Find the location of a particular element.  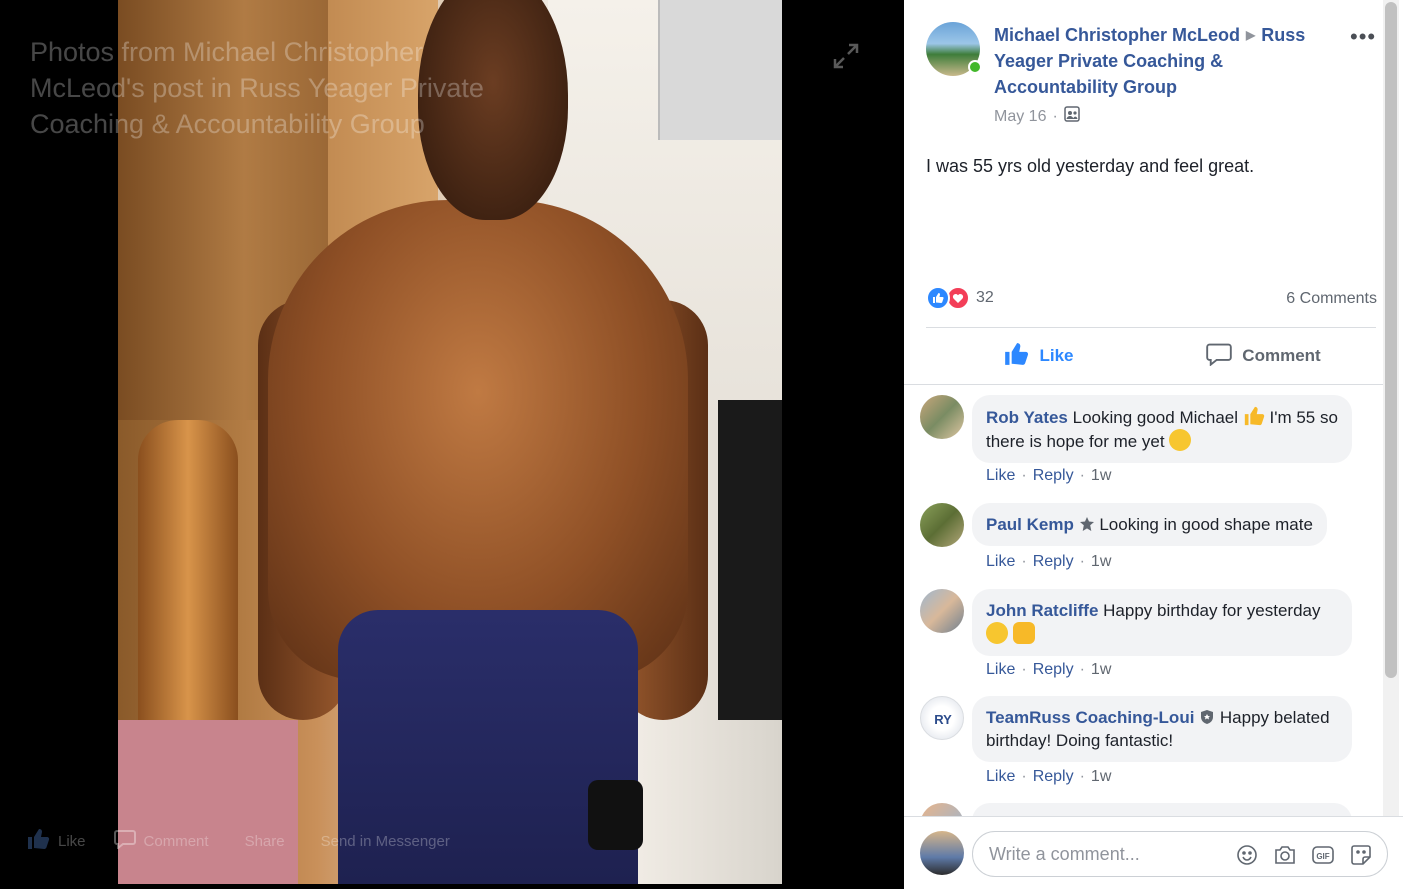

comment-bubble is located at coordinates (1162, 809).